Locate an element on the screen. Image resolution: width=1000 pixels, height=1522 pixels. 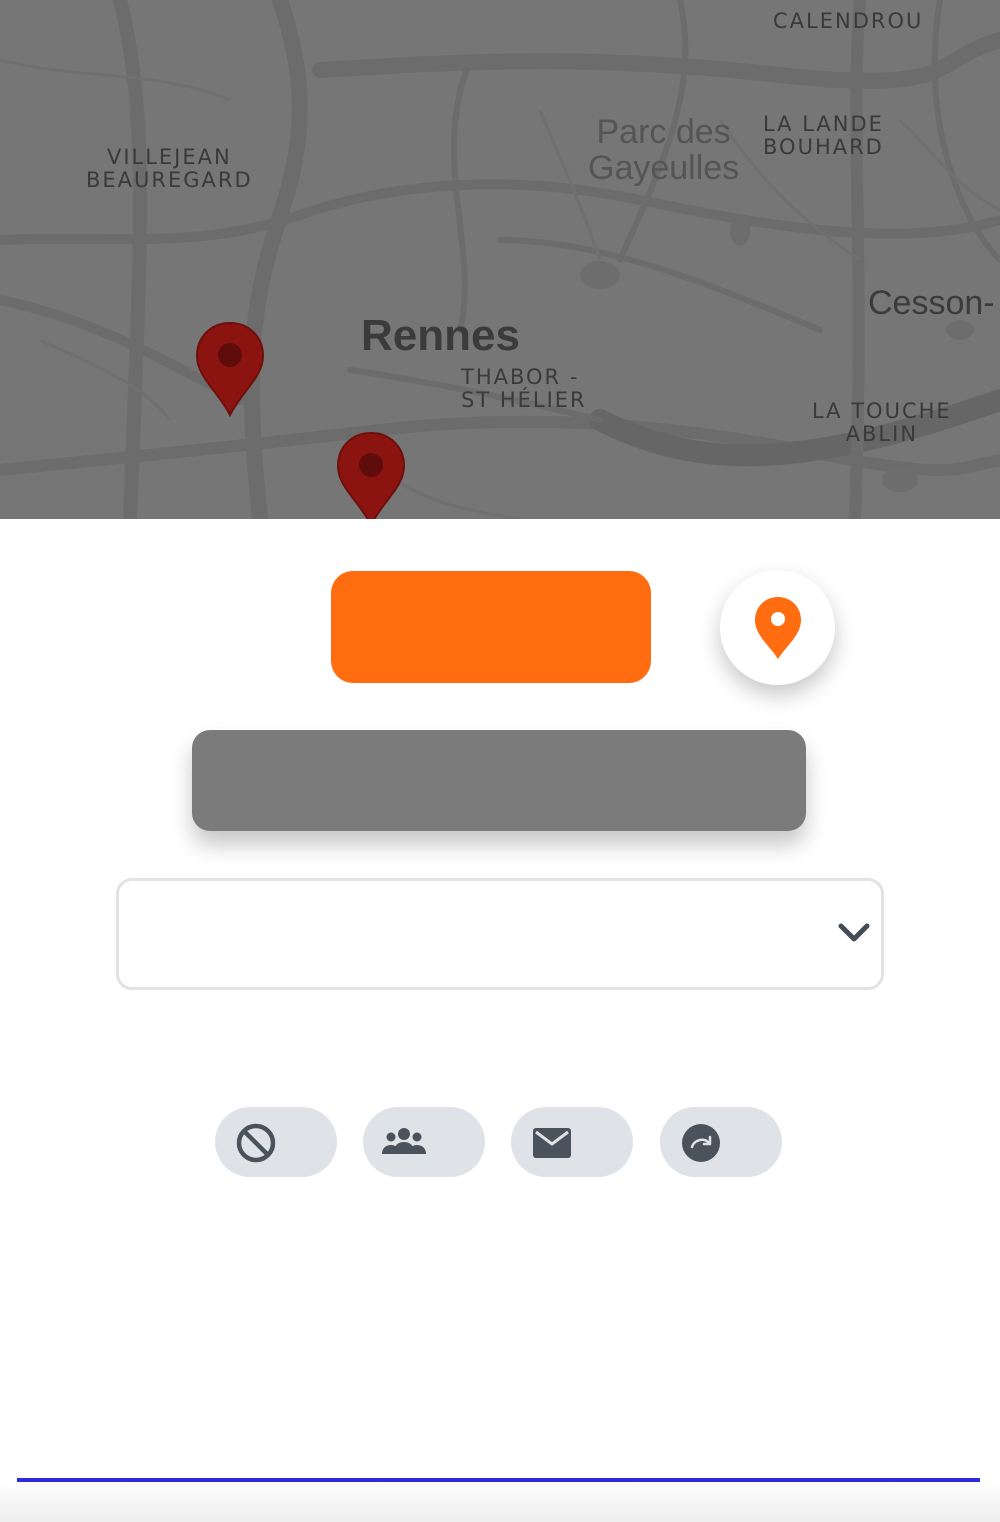
location-pin-icon is located at coordinates (777, 627).